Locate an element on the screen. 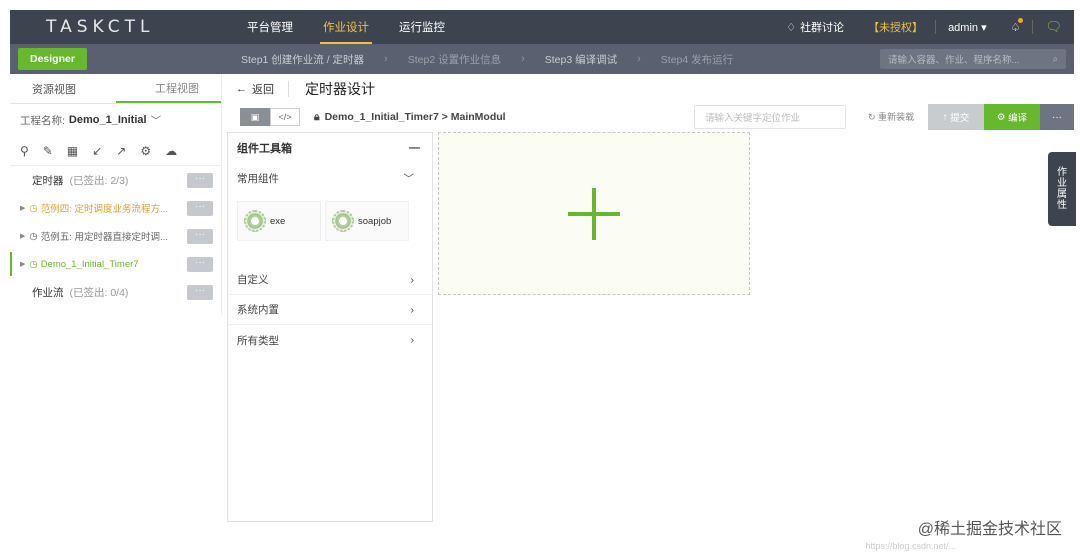 This screenshot has height=555, width=1080. notification-button: ♤ is located at coordinates (1016, 25).